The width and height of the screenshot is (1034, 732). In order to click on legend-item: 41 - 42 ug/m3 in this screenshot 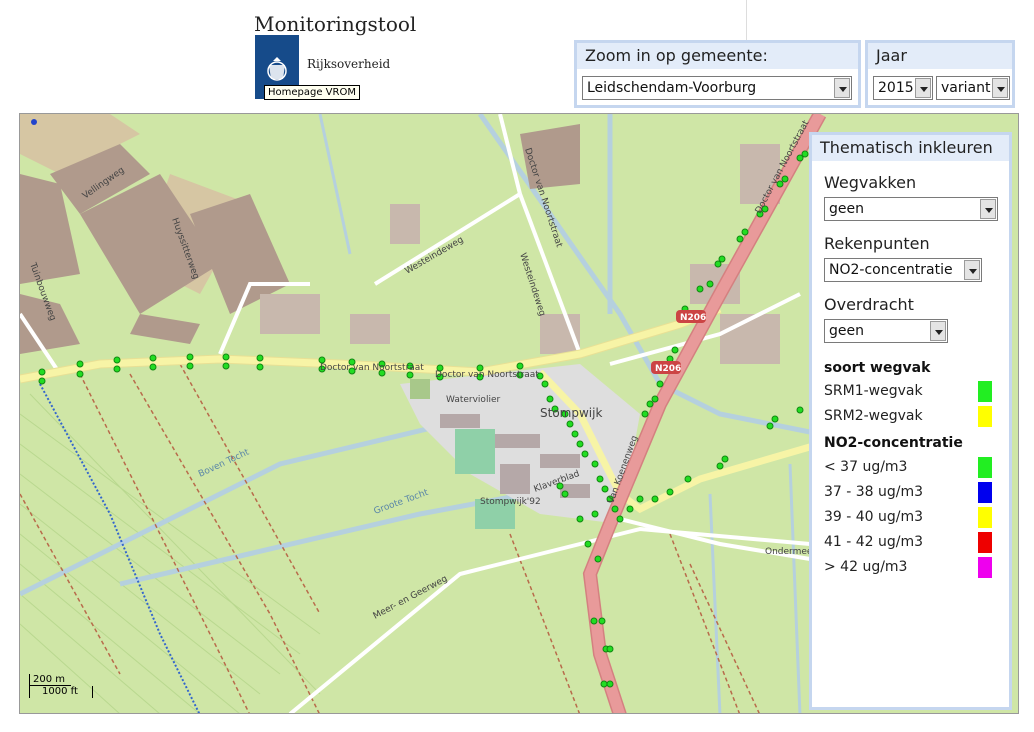, I will do `click(908, 542)`.